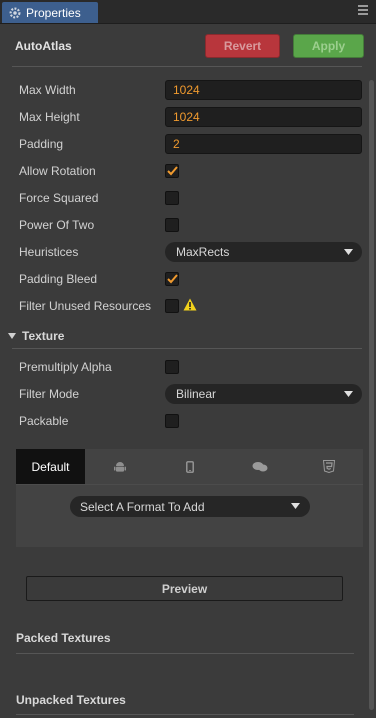 The image size is (376, 718). I want to click on unpacked-textures-title: Unpacked Textures, so click(71, 700).